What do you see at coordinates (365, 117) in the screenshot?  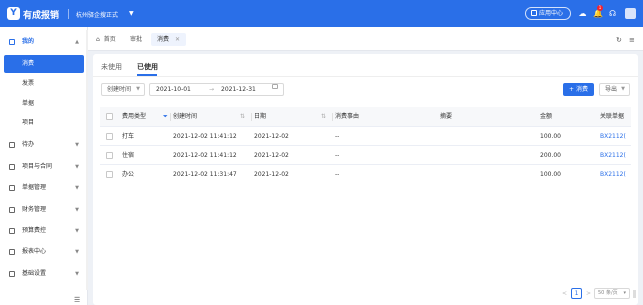 I see `table-header: 费用类型 ⏷ 创建时间 ⇅ 日期 ⇅ 消费事由 摘要 金额 关联单据` at bounding box center [365, 117].